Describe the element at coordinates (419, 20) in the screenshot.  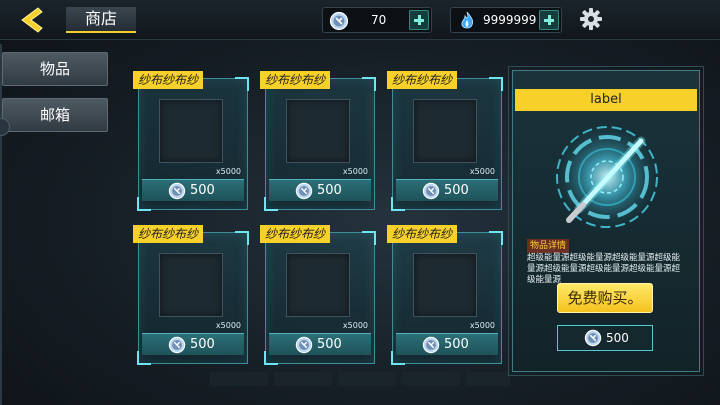
I see `add-silver-button` at that location.